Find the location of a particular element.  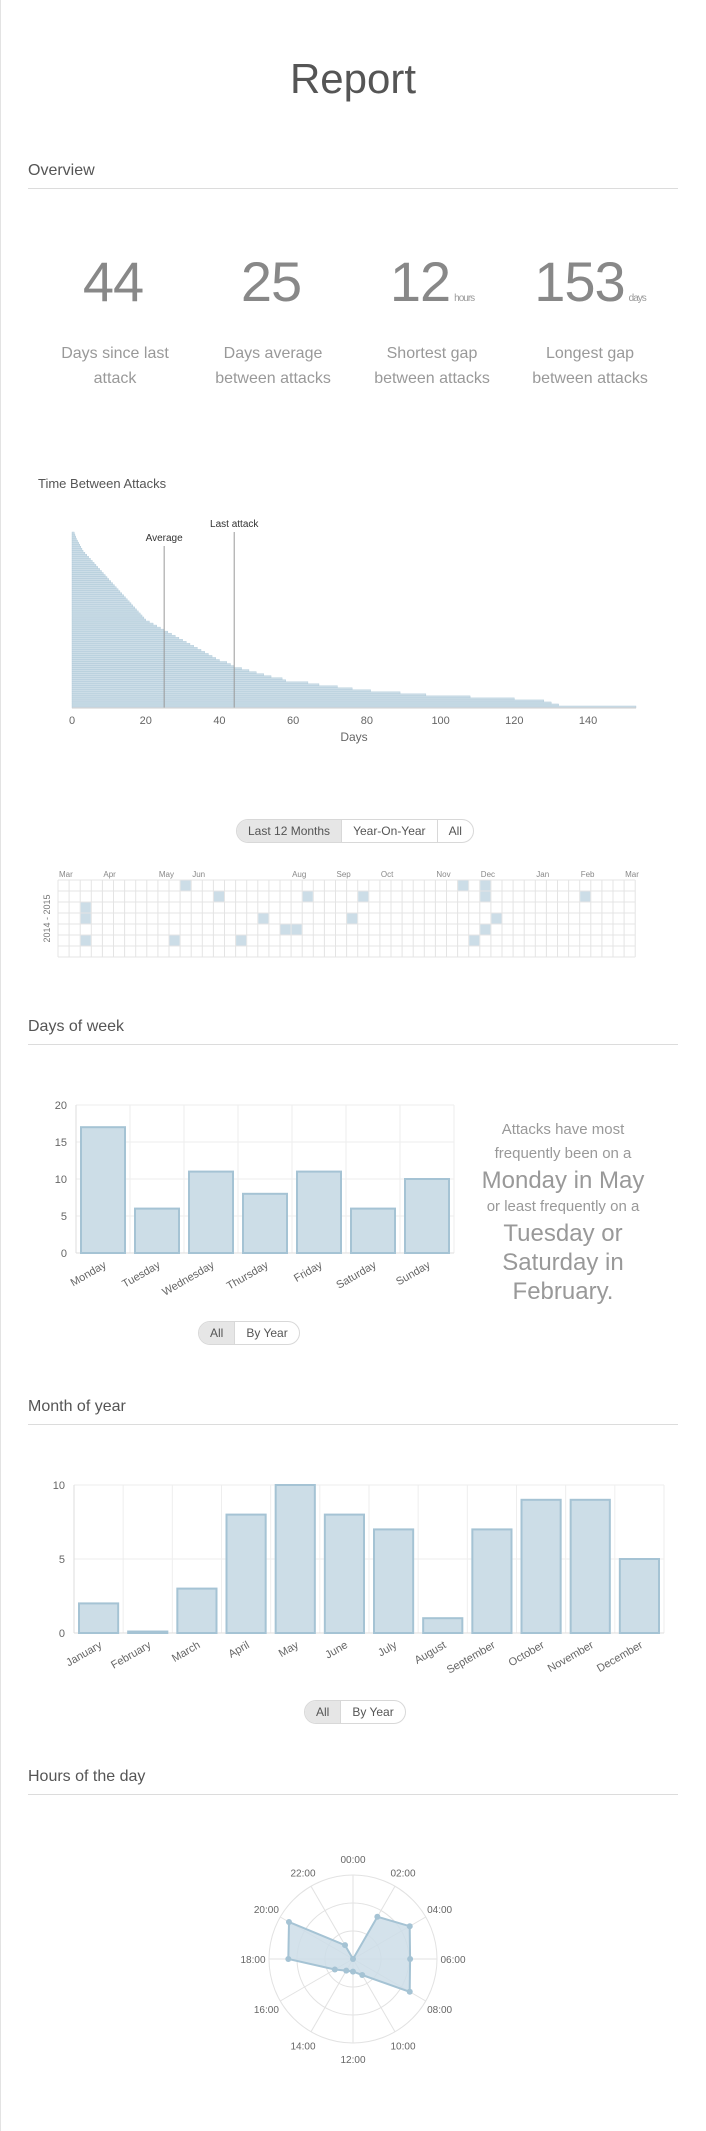

radar-label: 14:00 is located at coordinates (302, 2047).